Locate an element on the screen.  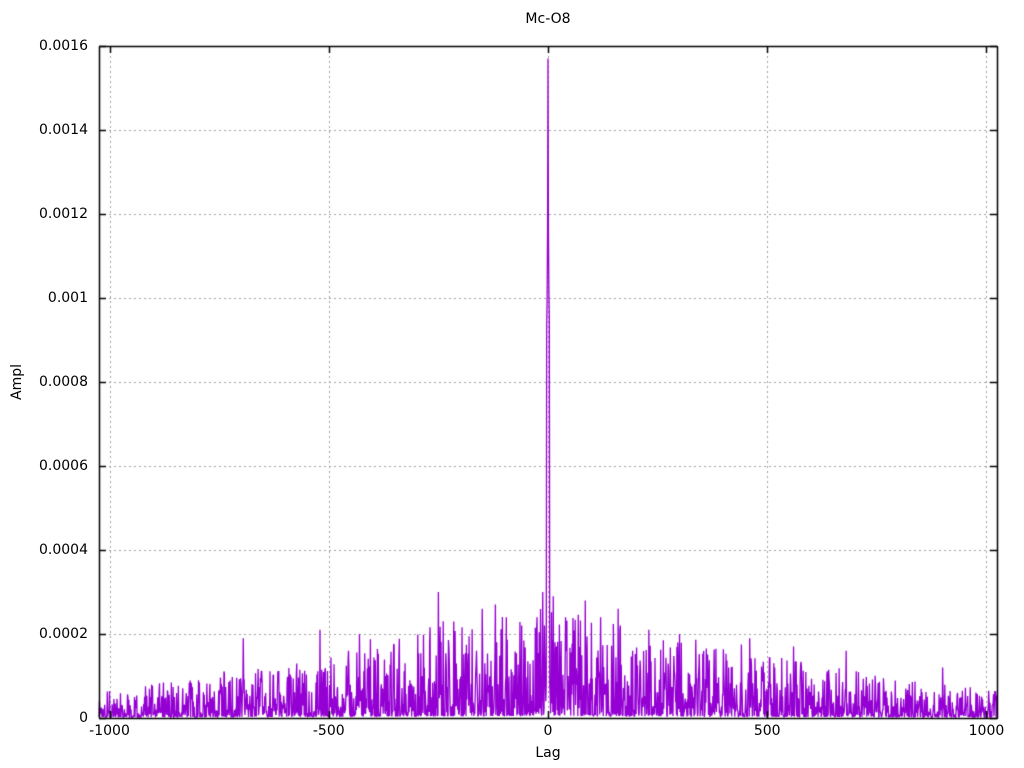
y-tick-label: 0.0006 is located at coordinates (63, 466).